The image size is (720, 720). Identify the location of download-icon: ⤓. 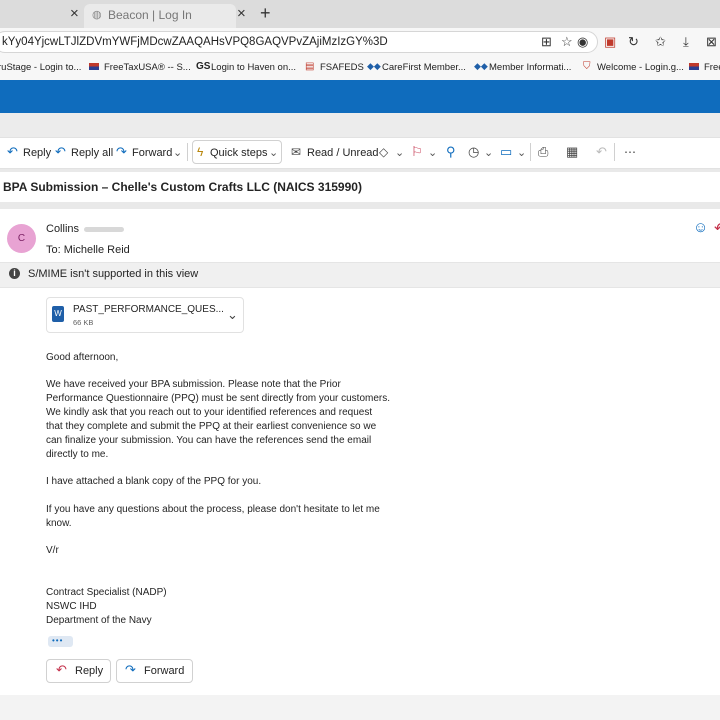
(686, 42).